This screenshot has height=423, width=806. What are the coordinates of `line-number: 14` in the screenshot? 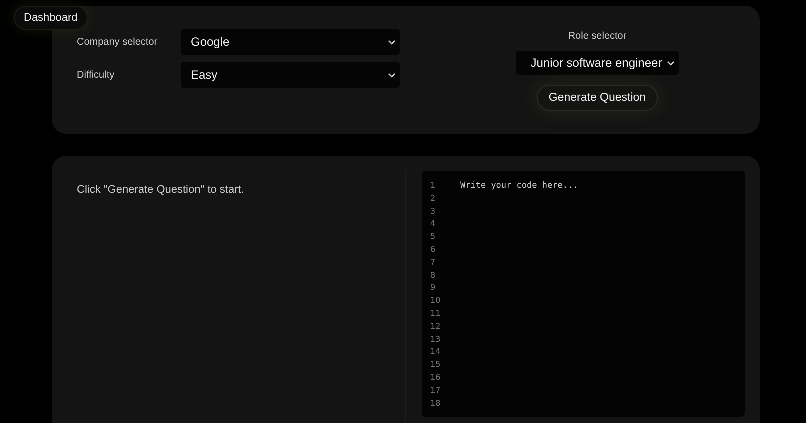 It's located at (436, 352).